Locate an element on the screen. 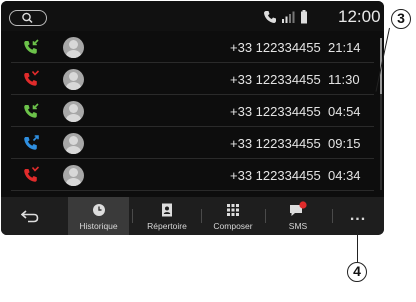 The height and width of the screenshot is (302, 416). search-button is located at coordinates (28, 18).